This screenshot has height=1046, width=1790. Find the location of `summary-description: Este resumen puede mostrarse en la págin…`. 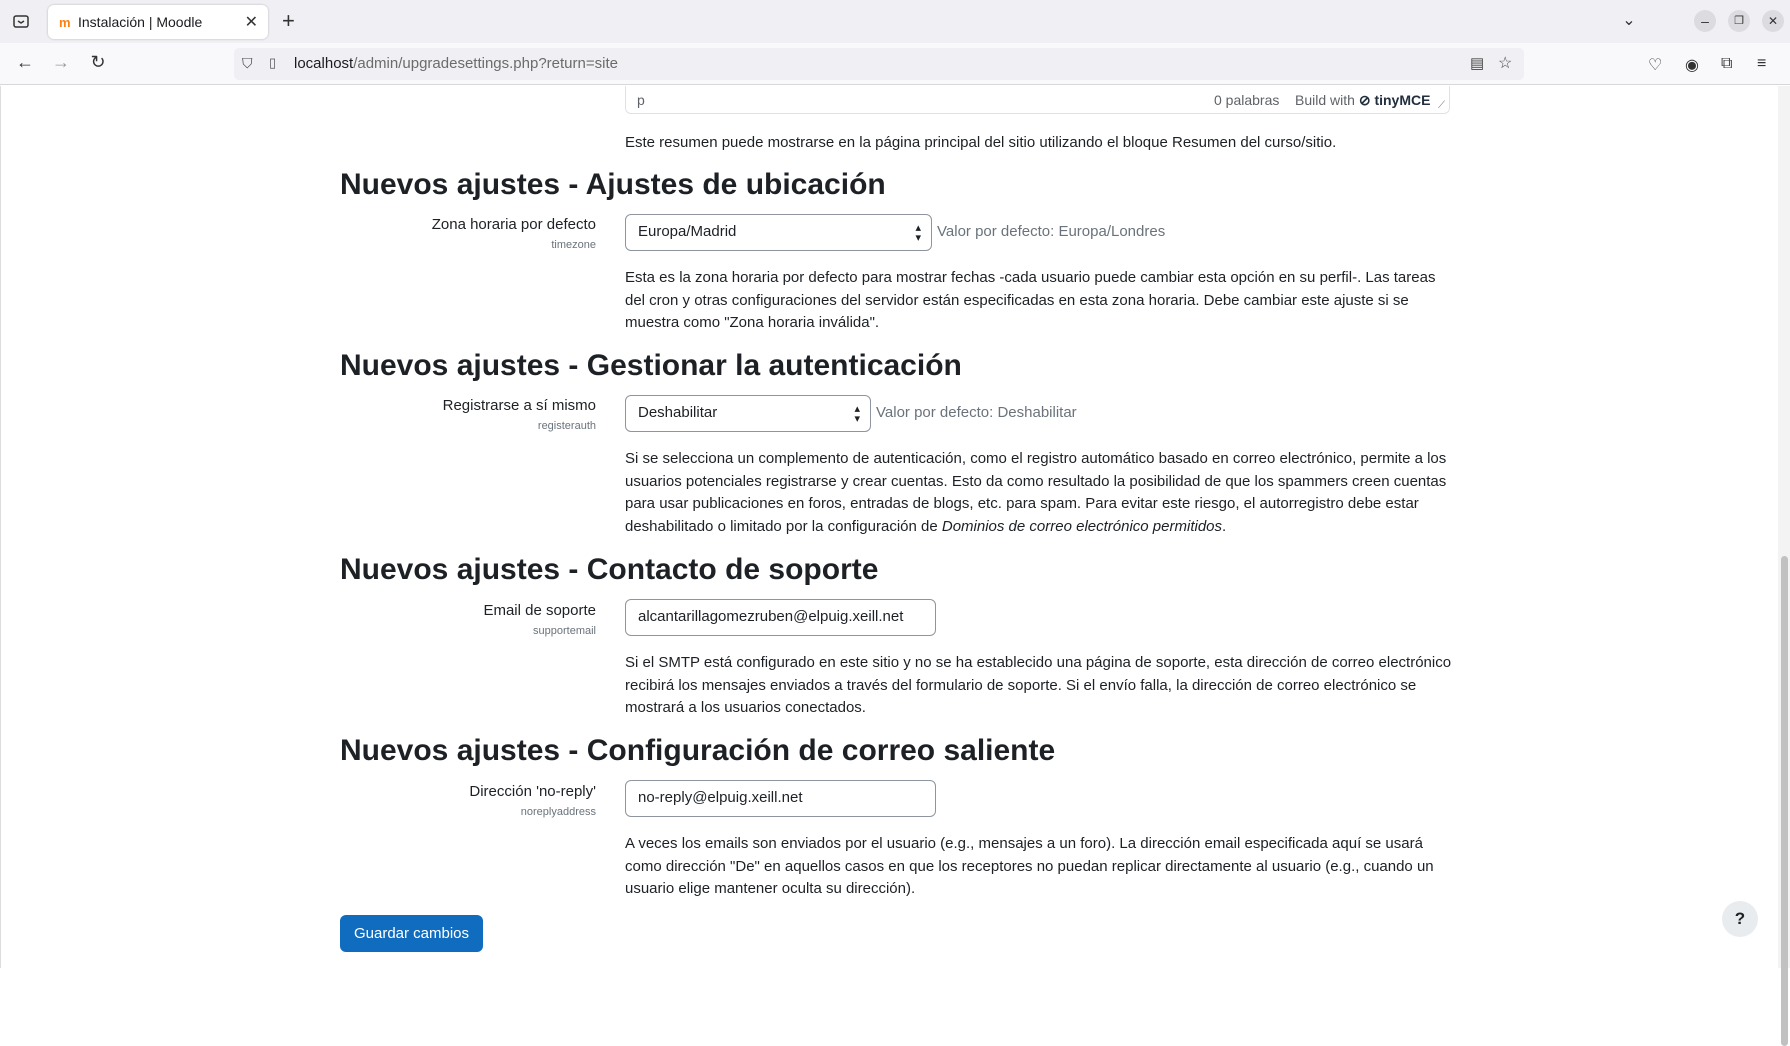

summary-description: Este resumen puede mostrarse en la págin… is located at coordinates (981, 142).